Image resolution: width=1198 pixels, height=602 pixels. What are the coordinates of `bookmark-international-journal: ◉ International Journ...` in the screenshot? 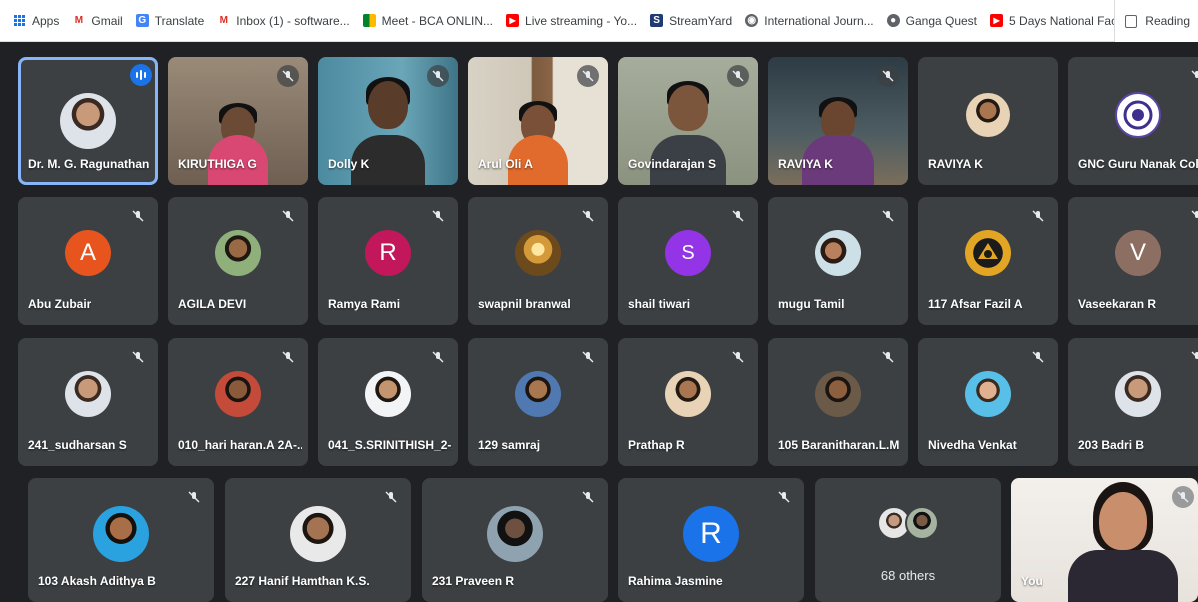 It's located at (809, 21).